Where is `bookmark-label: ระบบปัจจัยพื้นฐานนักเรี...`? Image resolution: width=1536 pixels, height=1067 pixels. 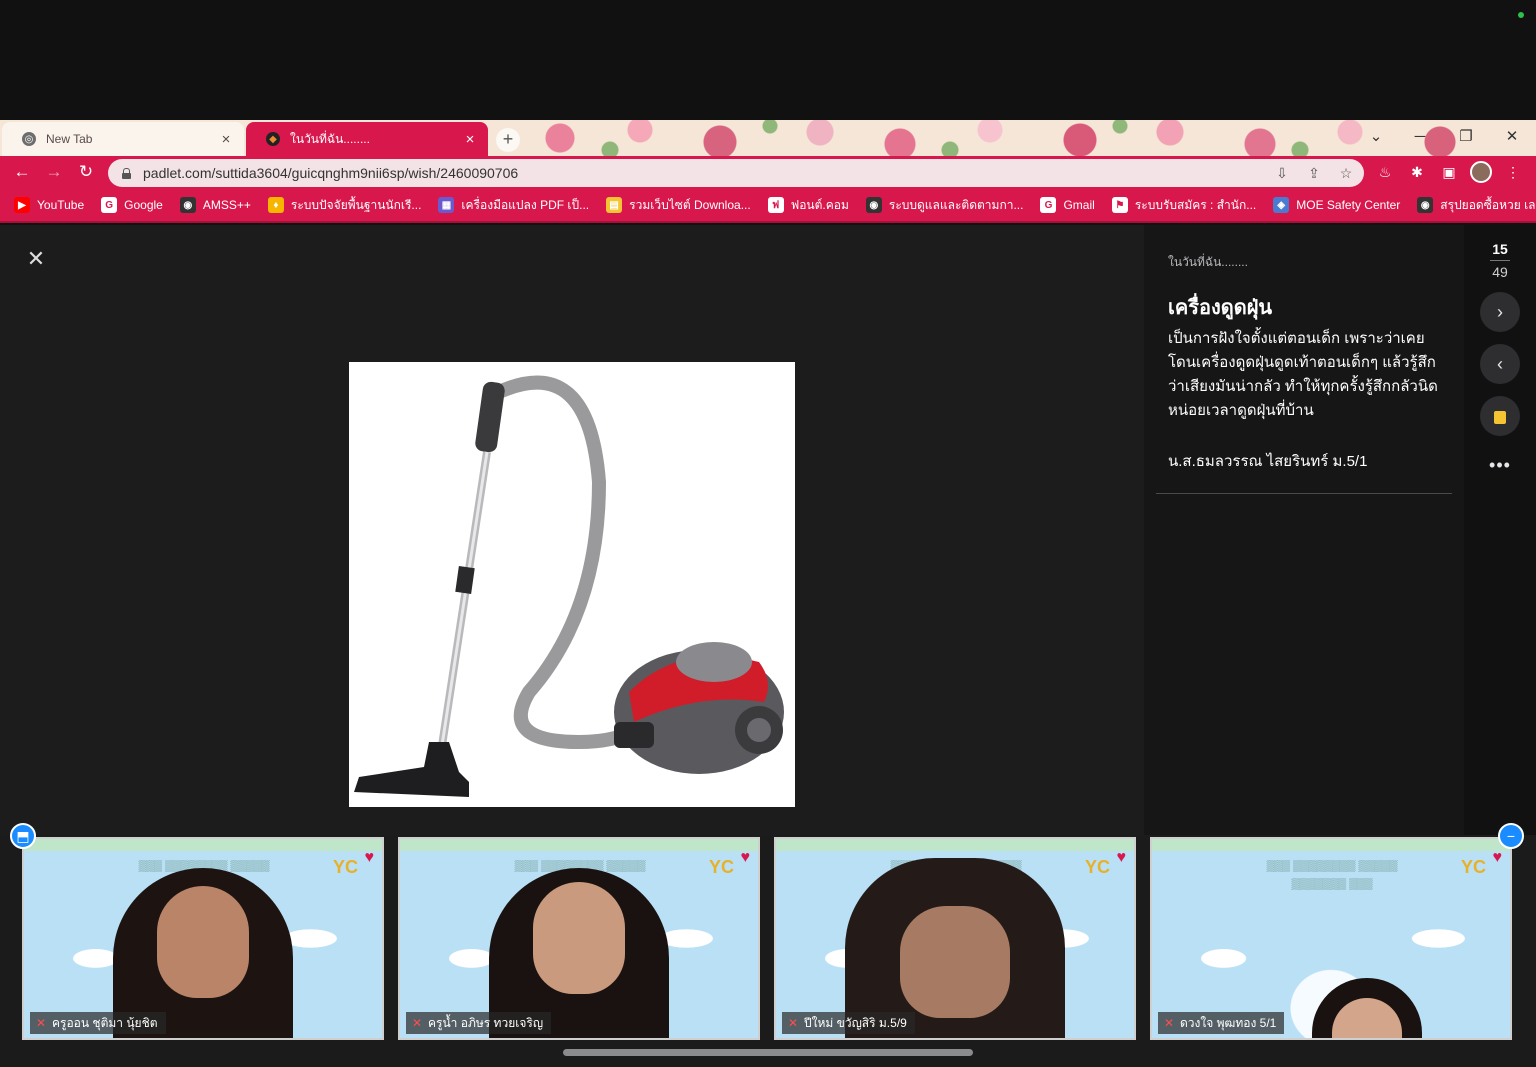 bookmark-label: ระบบปัจจัยพื้นฐานนักเรี... is located at coordinates (356, 204).